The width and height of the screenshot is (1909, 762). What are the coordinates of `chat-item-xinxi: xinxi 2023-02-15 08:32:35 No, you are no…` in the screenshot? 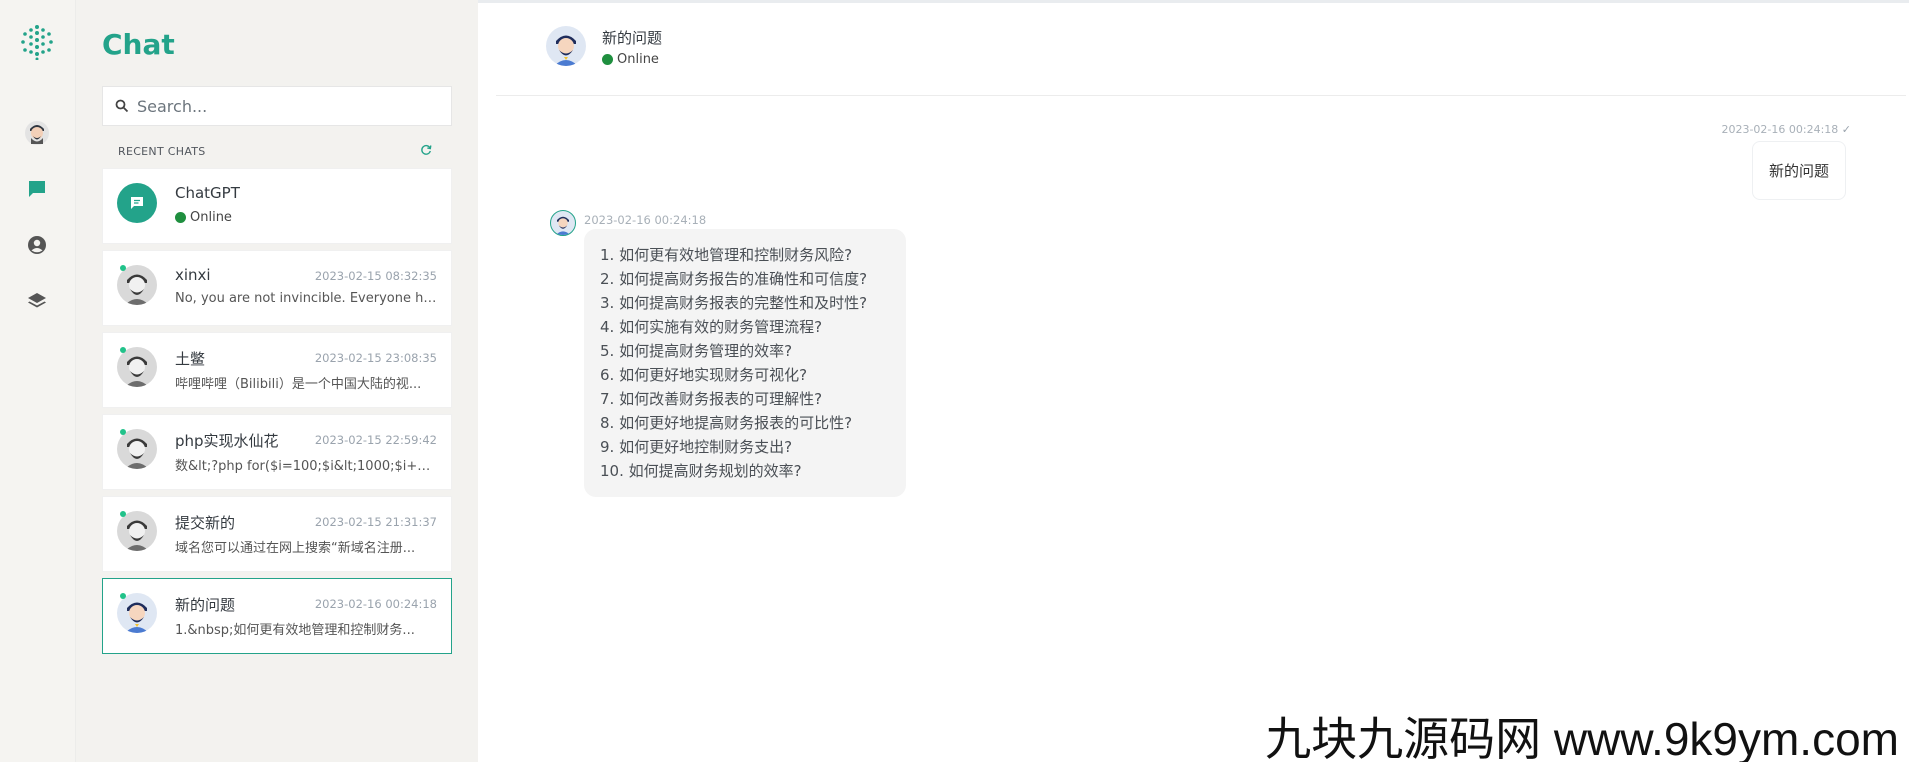 It's located at (277, 288).